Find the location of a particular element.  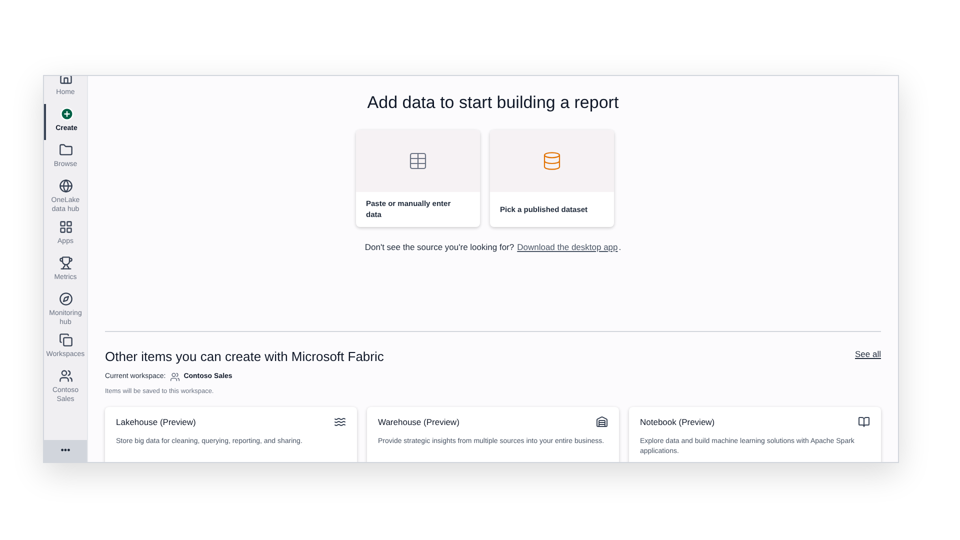

dataset-icon is located at coordinates (552, 160).